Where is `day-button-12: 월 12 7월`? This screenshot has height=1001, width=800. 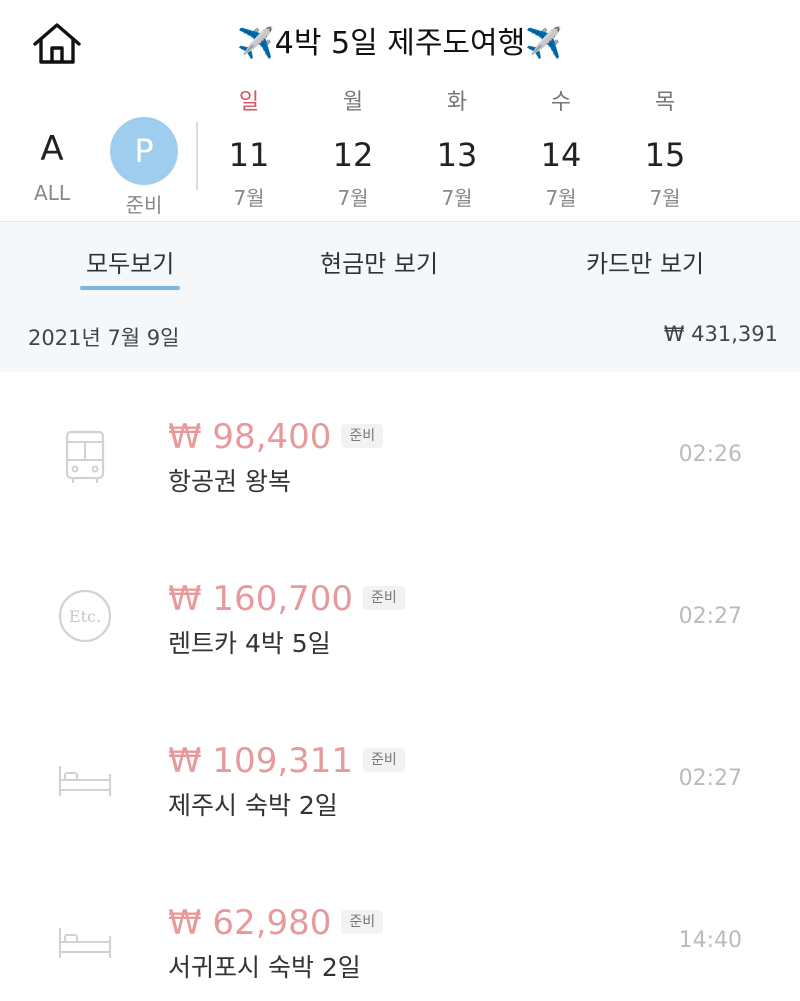 day-button-12: 월 12 7월 is located at coordinates (353, 149).